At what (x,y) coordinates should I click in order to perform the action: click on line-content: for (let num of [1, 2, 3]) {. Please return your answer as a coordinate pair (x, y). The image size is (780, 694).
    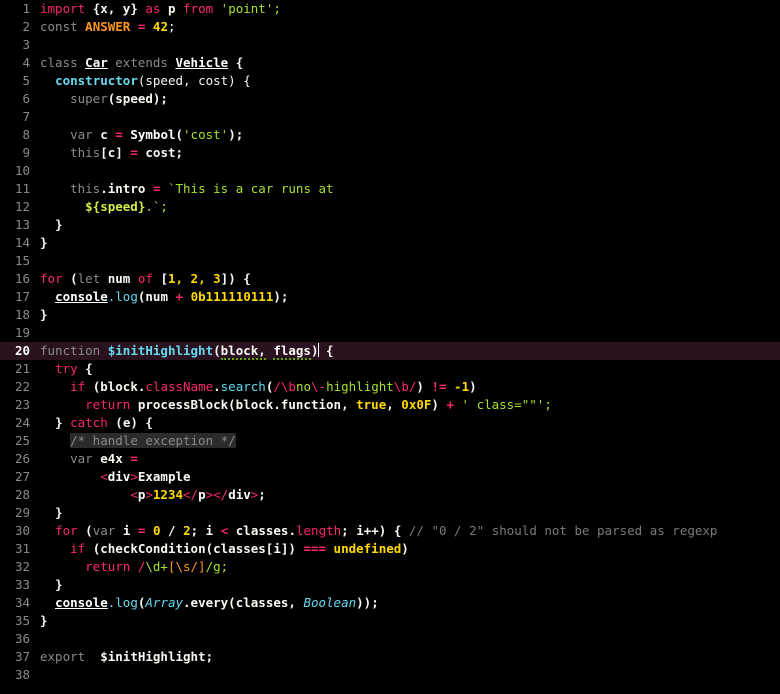
    Looking at the image, I should click on (410, 279).